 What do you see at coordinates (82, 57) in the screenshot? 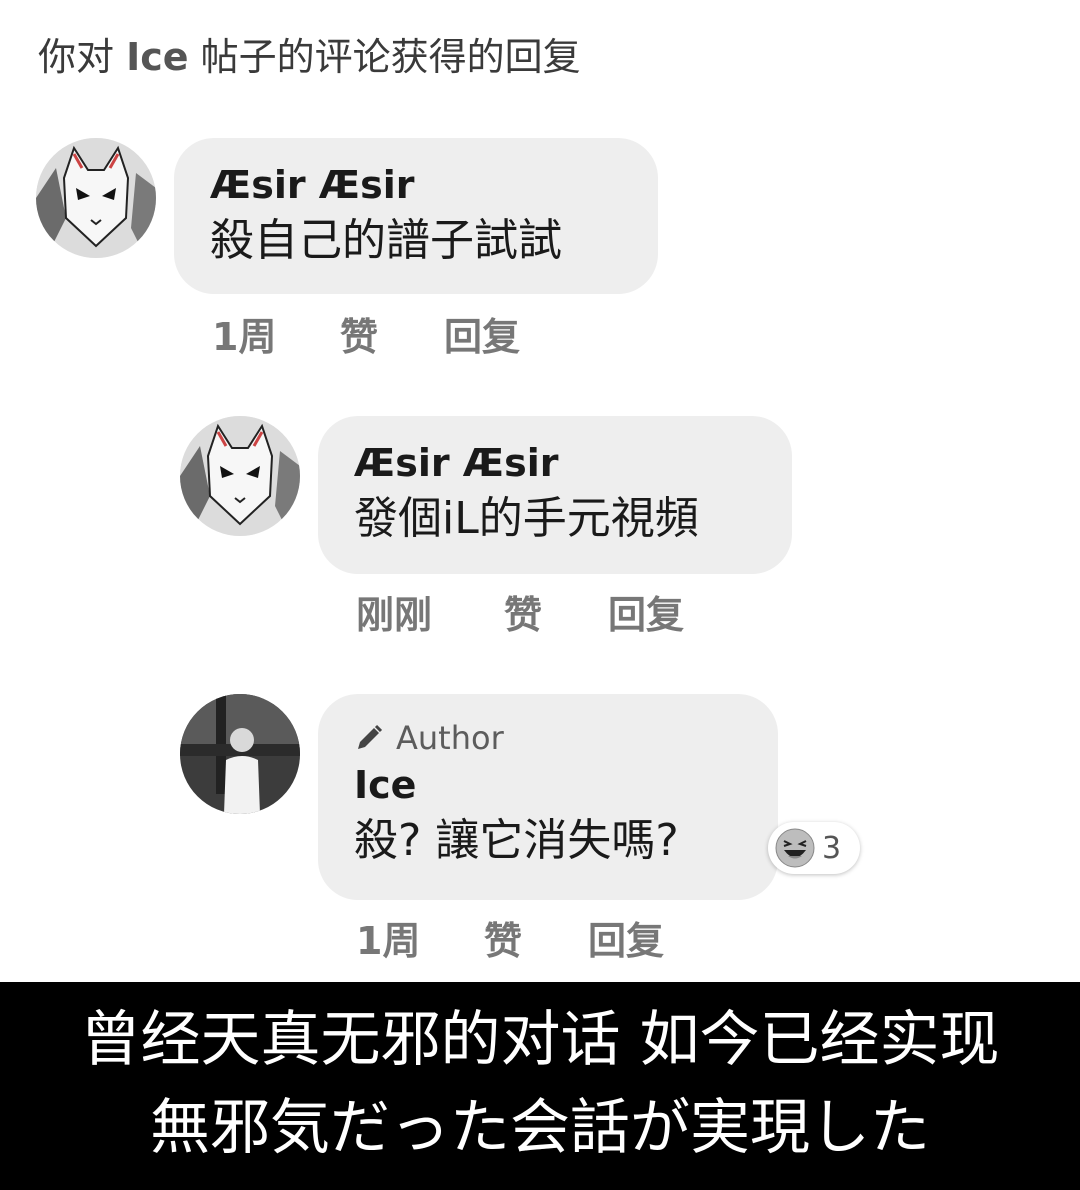
I see `title-prefix: 你对` at bounding box center [82, 57].